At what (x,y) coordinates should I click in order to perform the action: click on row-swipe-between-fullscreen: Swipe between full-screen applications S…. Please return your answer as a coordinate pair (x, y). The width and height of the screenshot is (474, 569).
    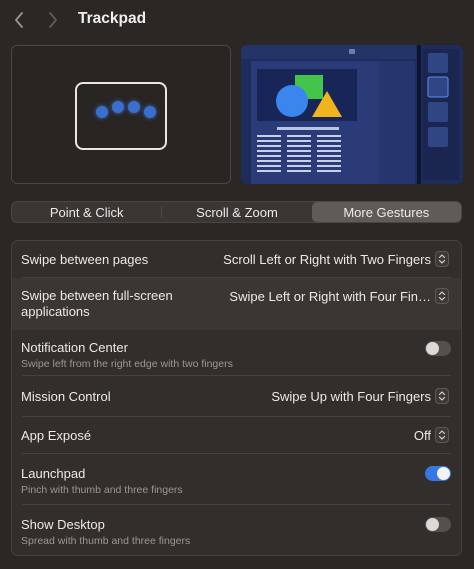
    Looking at the image, I should click on (236, 304).